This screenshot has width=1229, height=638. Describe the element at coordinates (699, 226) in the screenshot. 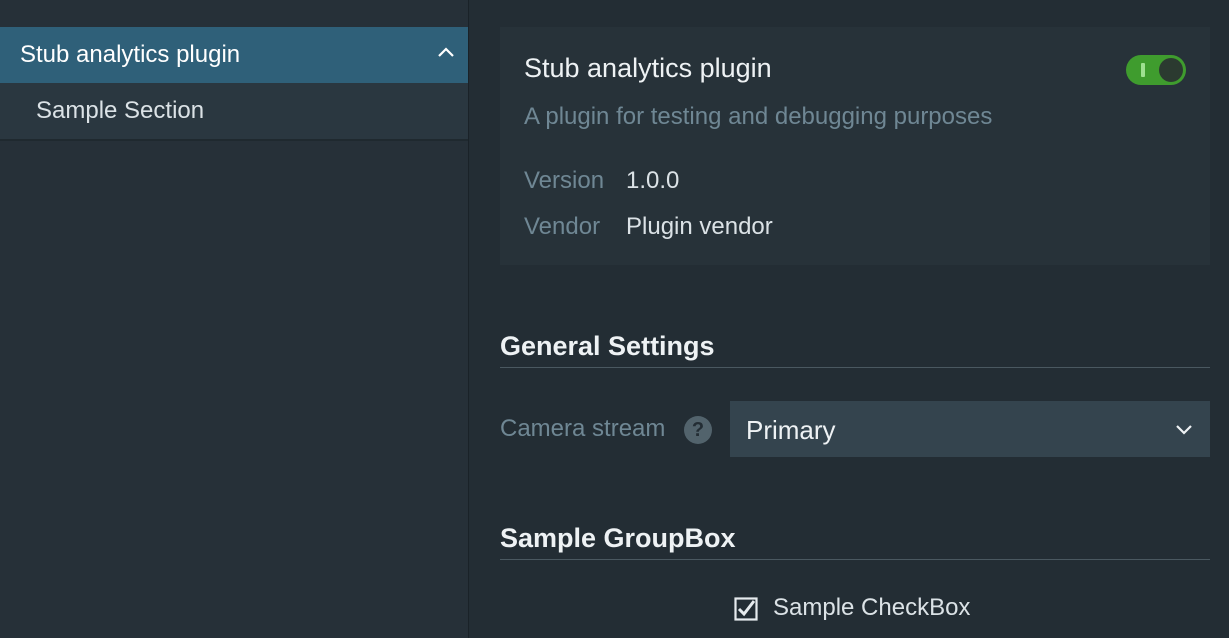

I see `vendor-value: Plugin vendor` at that location.